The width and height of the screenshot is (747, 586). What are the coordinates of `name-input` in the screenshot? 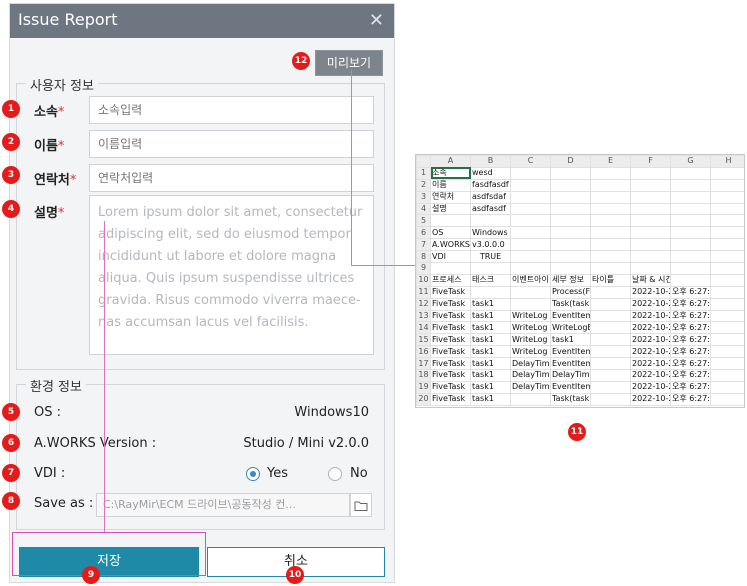 It's located at (231, 144).